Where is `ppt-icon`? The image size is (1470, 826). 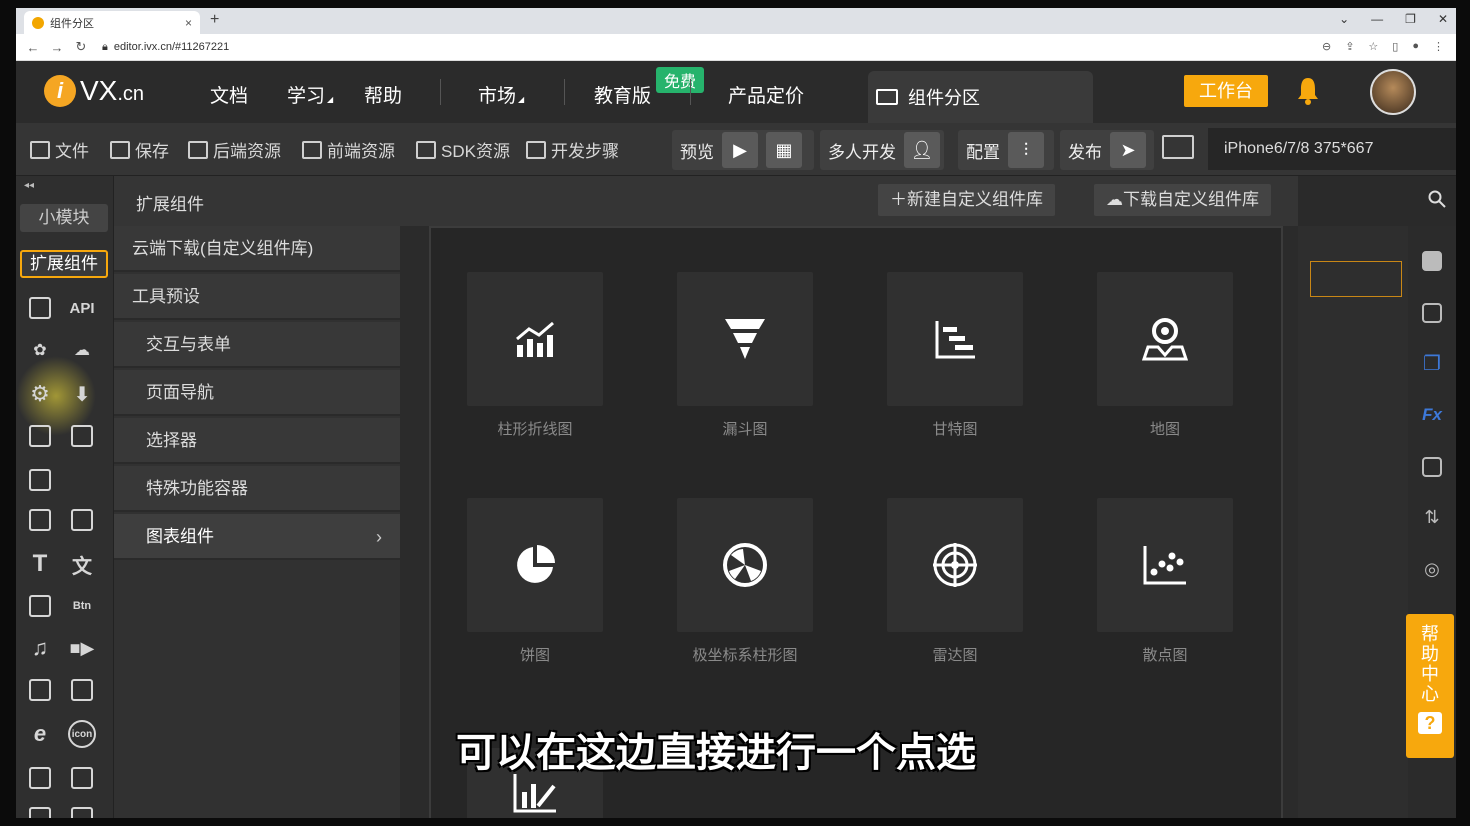 ppt-icon is located at coordinates (40, 811).